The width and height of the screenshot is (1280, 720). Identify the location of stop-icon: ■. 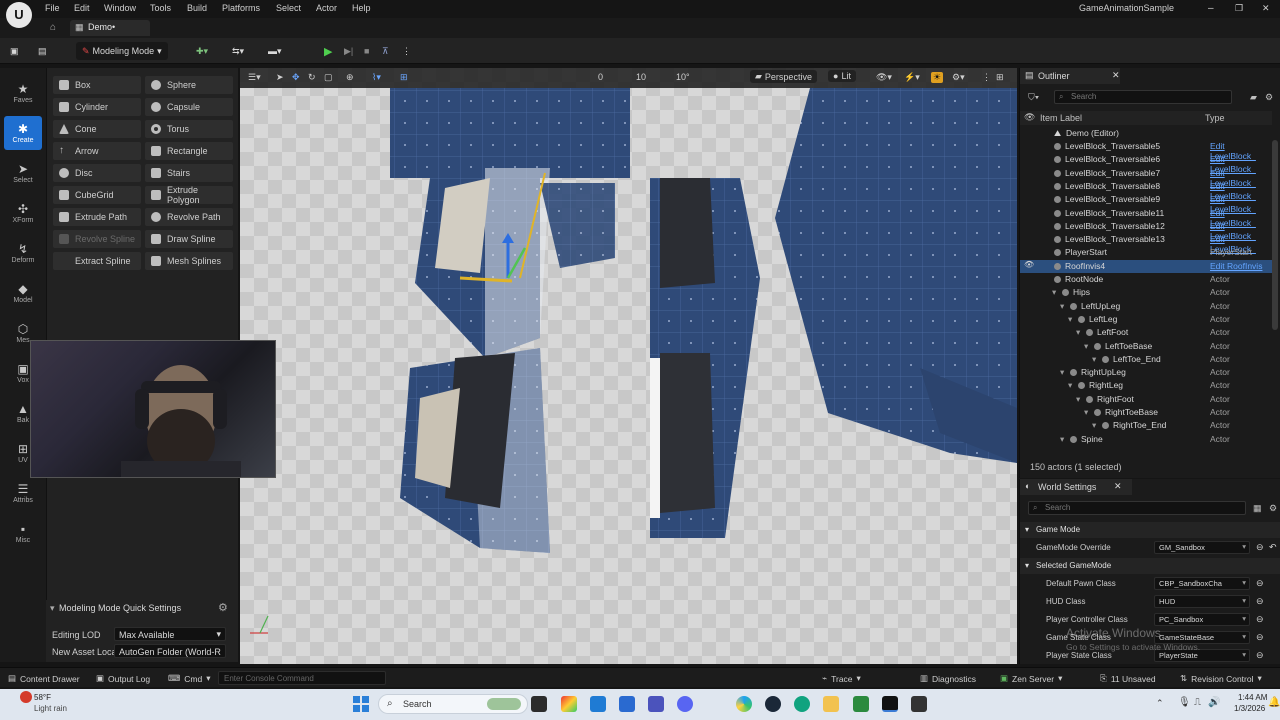
(366, 51).